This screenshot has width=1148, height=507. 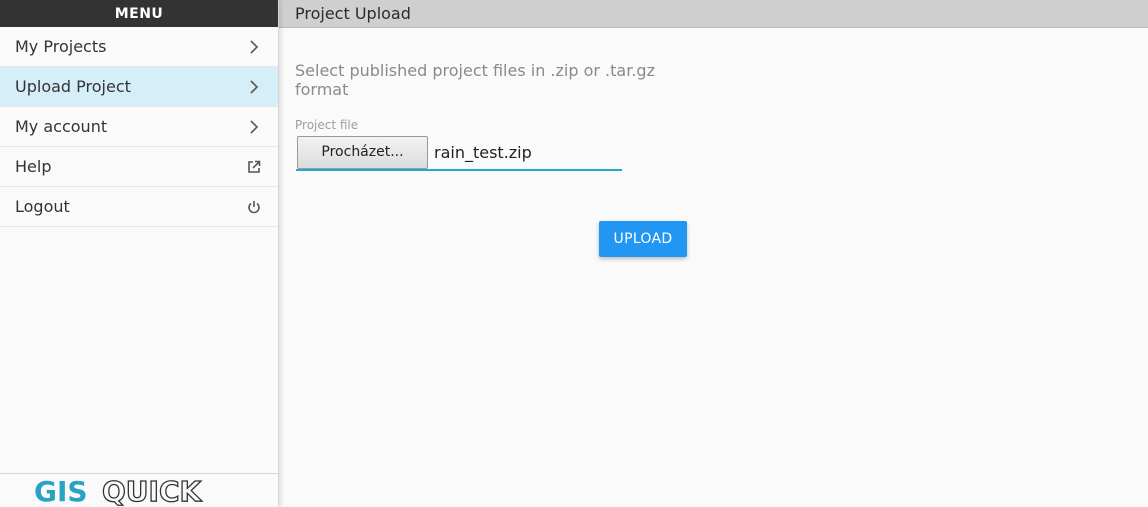 What do you see at coordinates (713, 14) in the screenshot?
I see `page-header: Project Upload` at bounding box center [713, 14].